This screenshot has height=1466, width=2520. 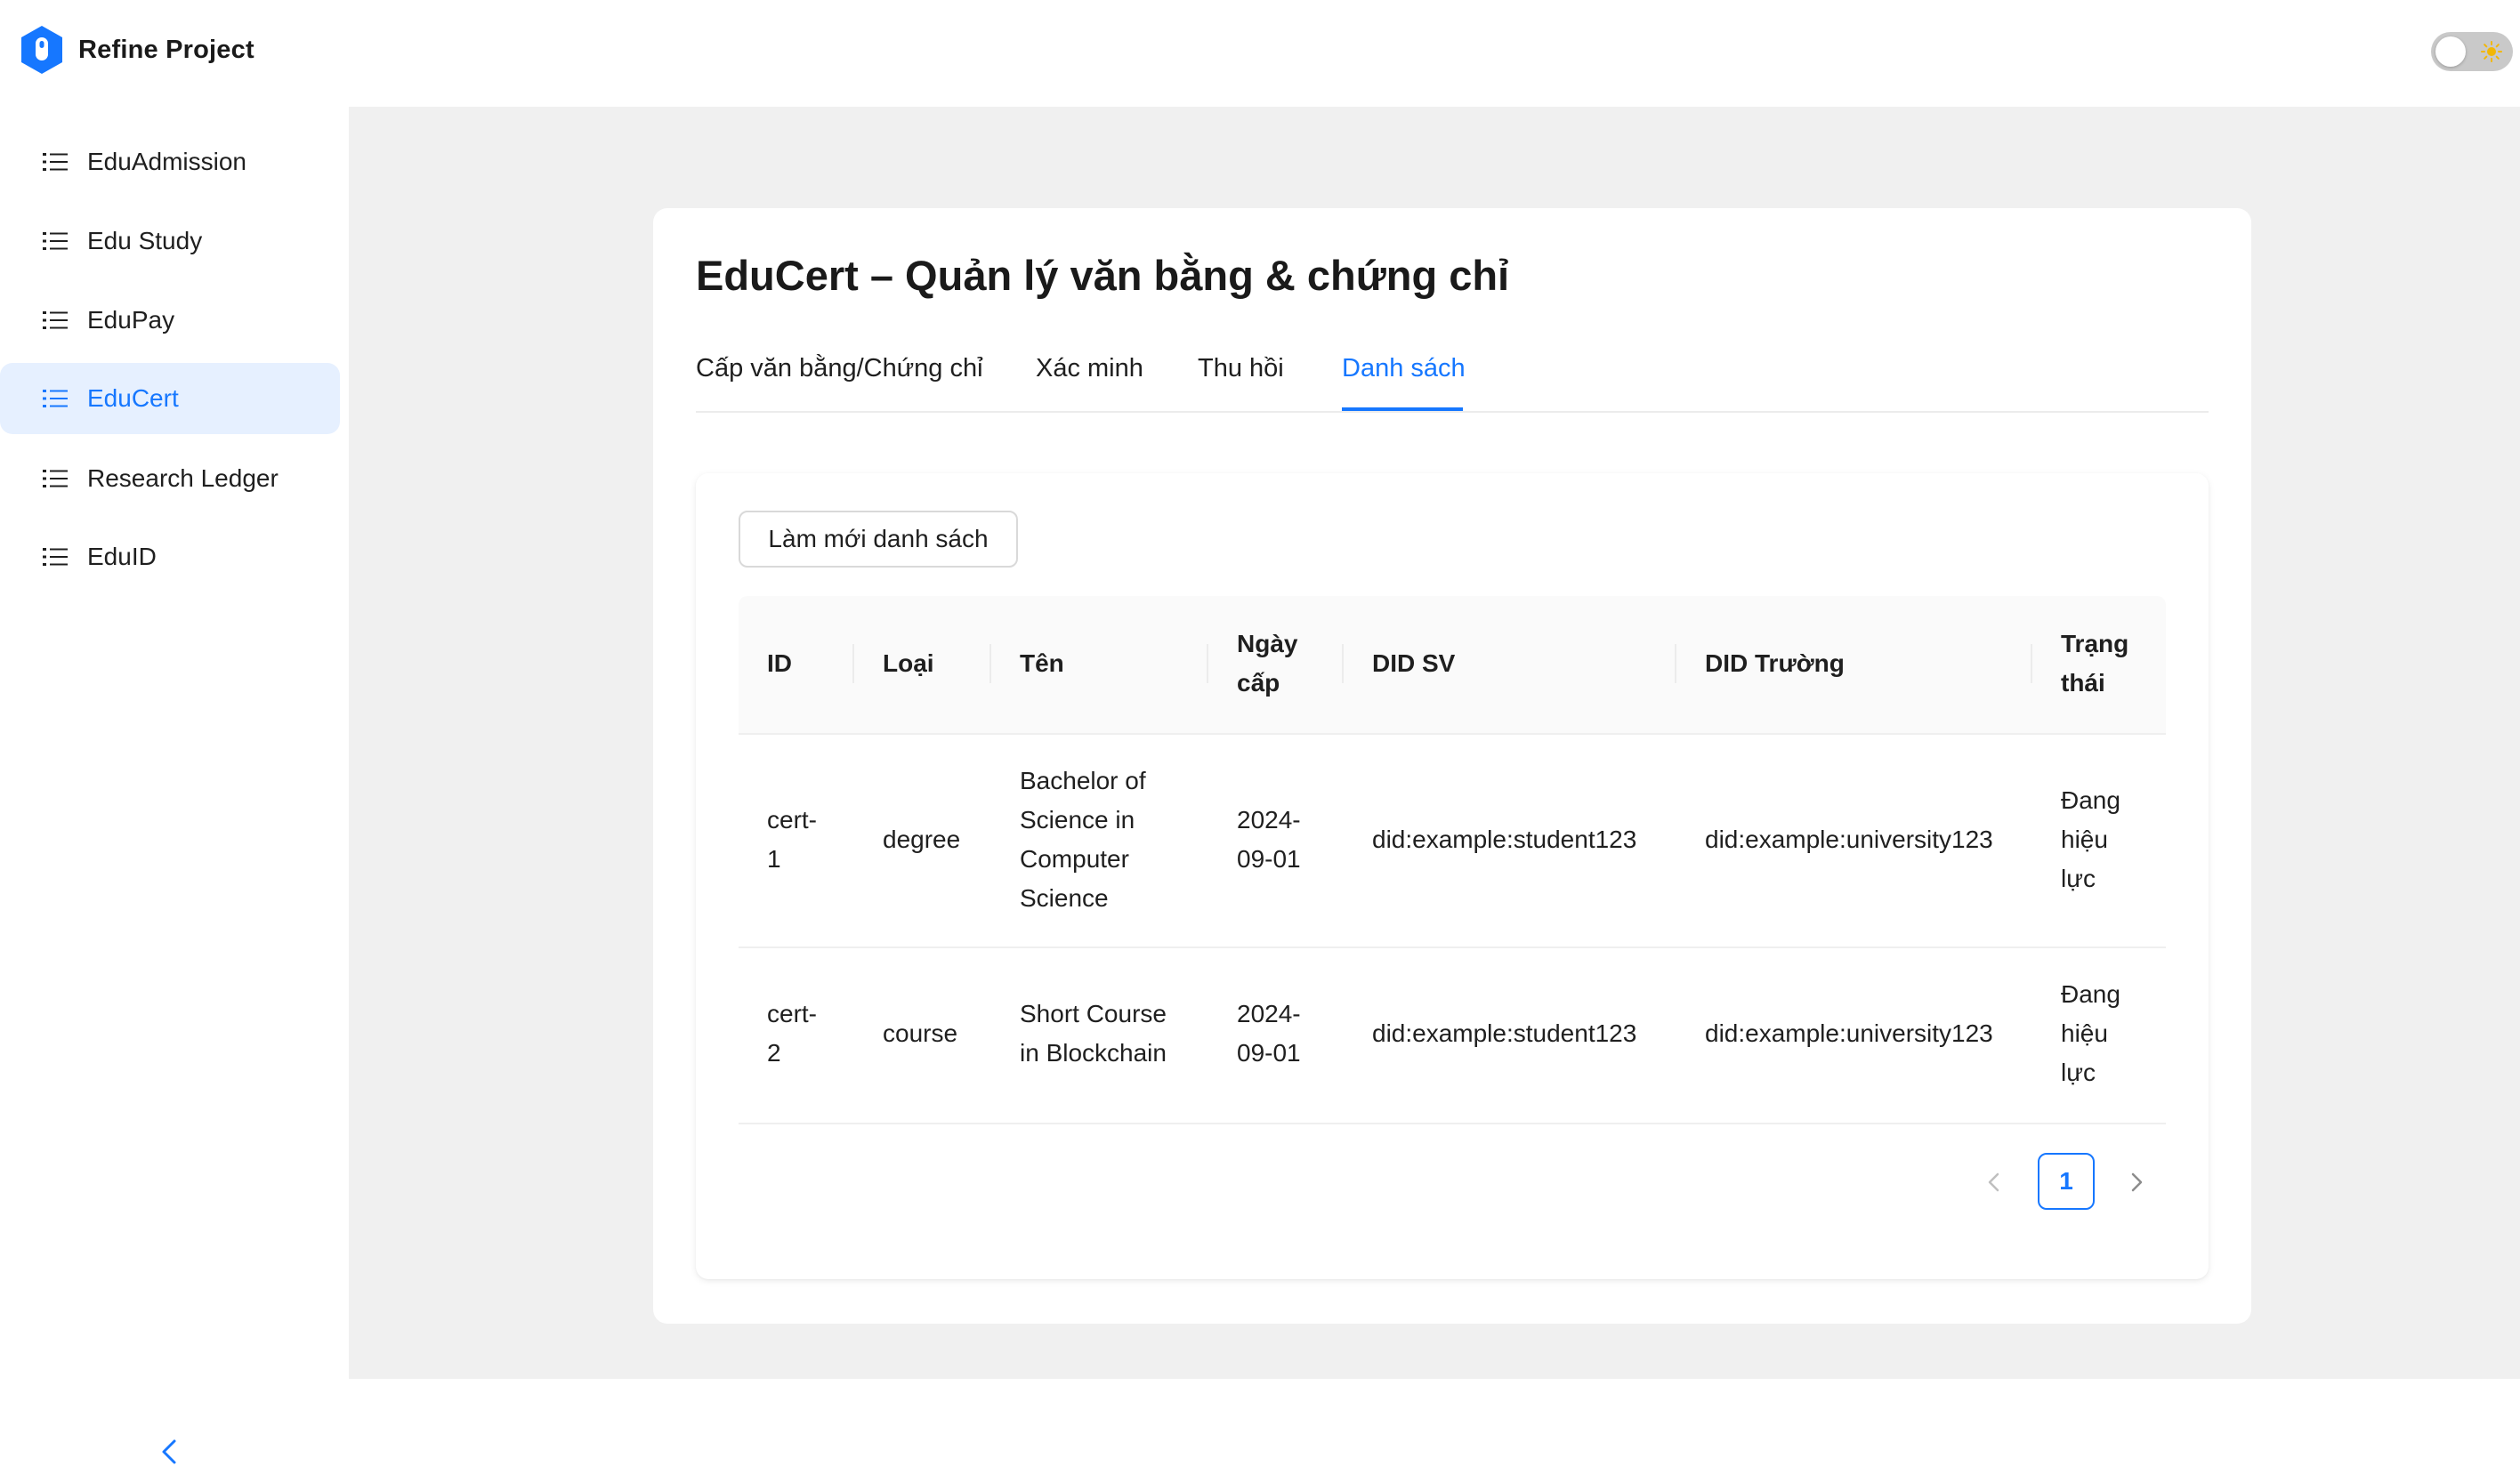 I want to click on tab-verify: Xác minh, so click(x=1089, y=368).